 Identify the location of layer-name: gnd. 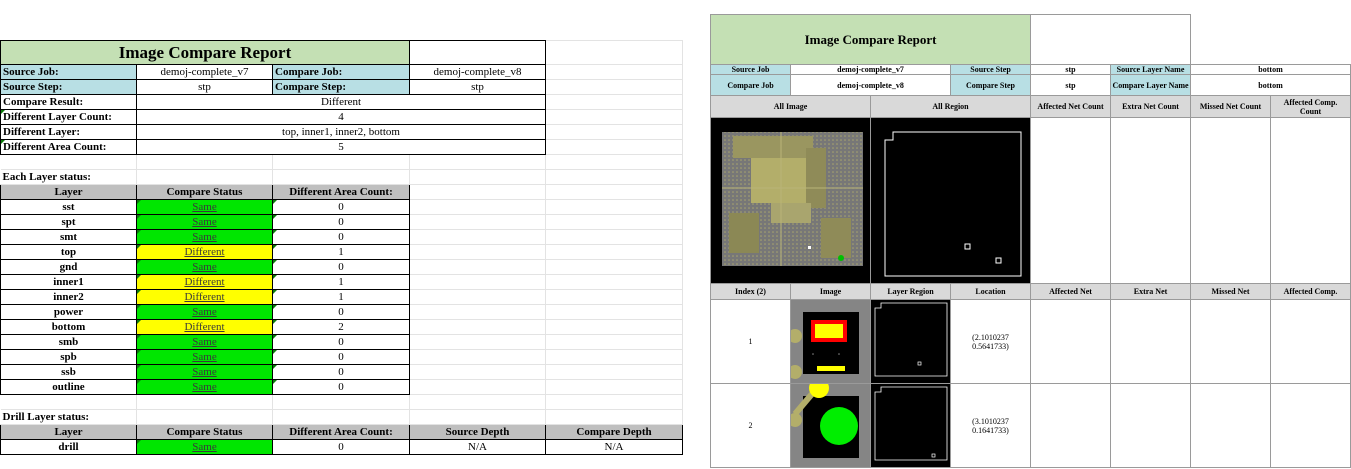
(68, 267).